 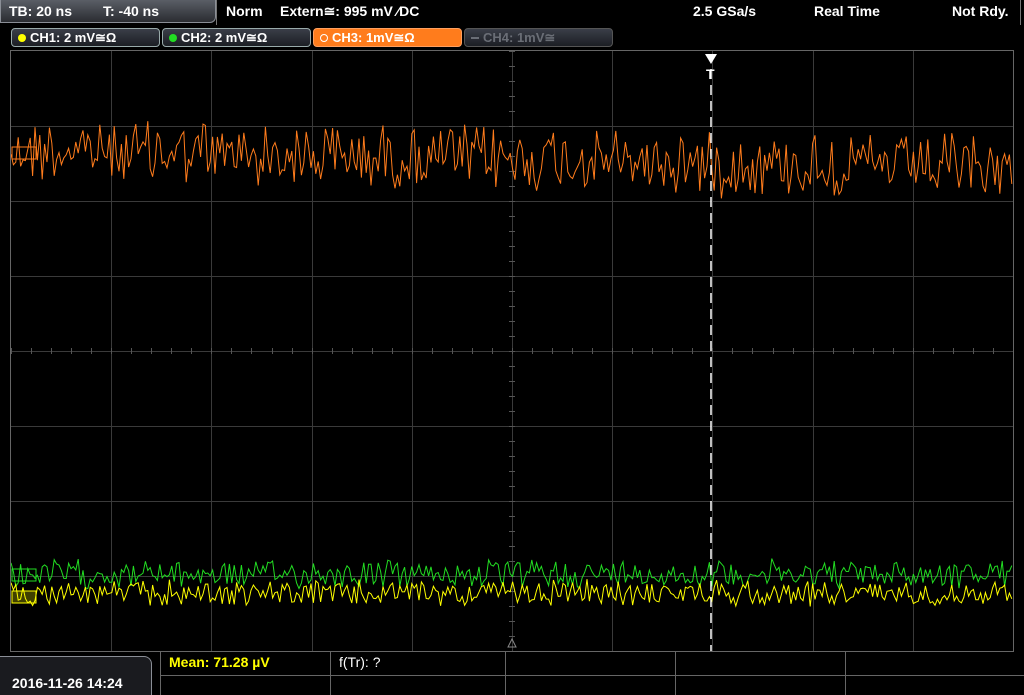 I want to click on trigger-position-marker-icon, so click(x=711, y=59).